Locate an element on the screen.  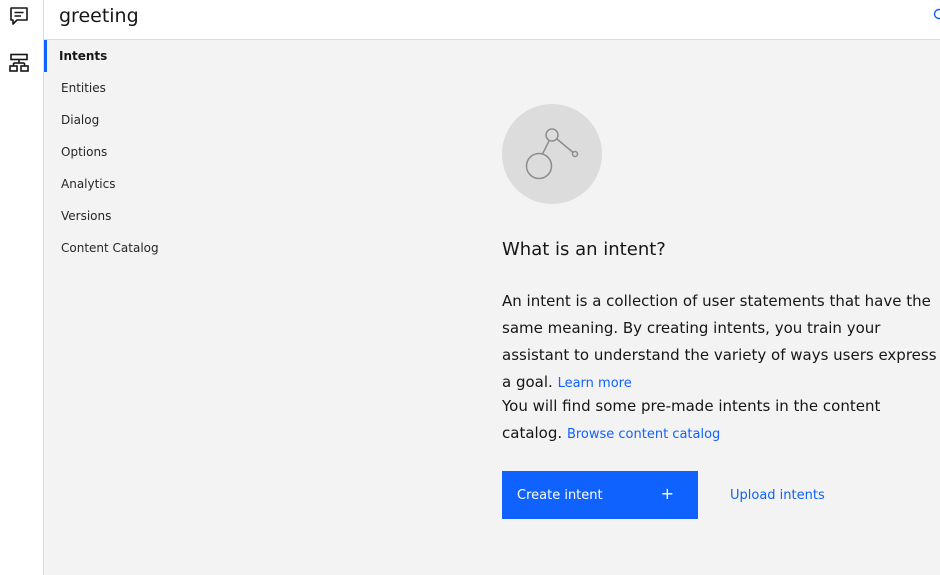
nav-item-dialog: Dialog is located at coordinates (144, 120).